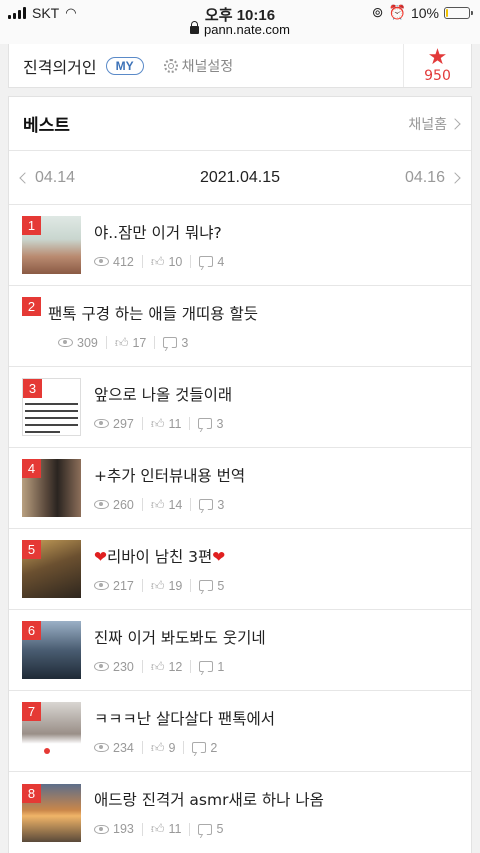  What do you see at coordinates (163, 407) in the screenshot?
I see `post-content: 앞으로 나올 것들이래 297 👍︎ 11 3` at bounding box center [163, 407].